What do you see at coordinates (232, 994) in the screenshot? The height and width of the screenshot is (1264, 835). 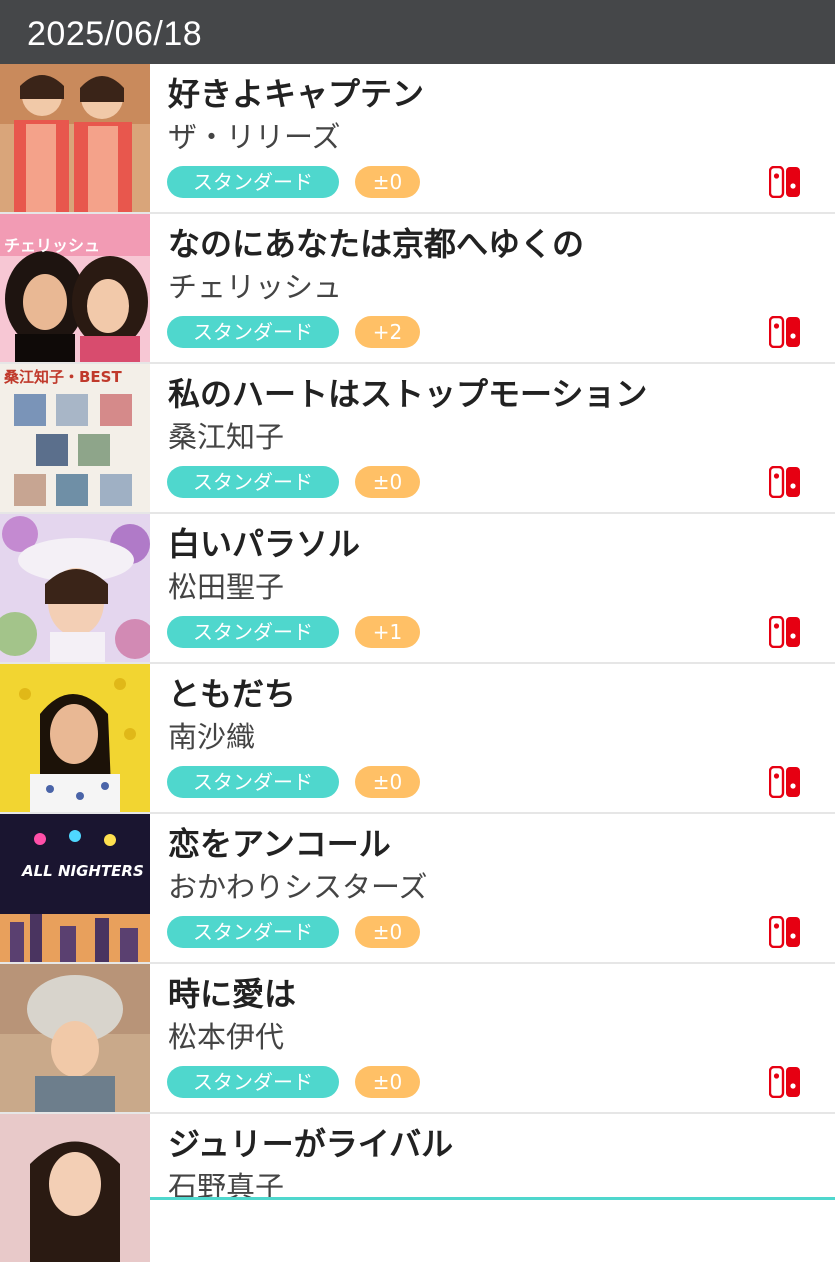 I see `song-title: 時に愛は` at bounding box center [232, 994].